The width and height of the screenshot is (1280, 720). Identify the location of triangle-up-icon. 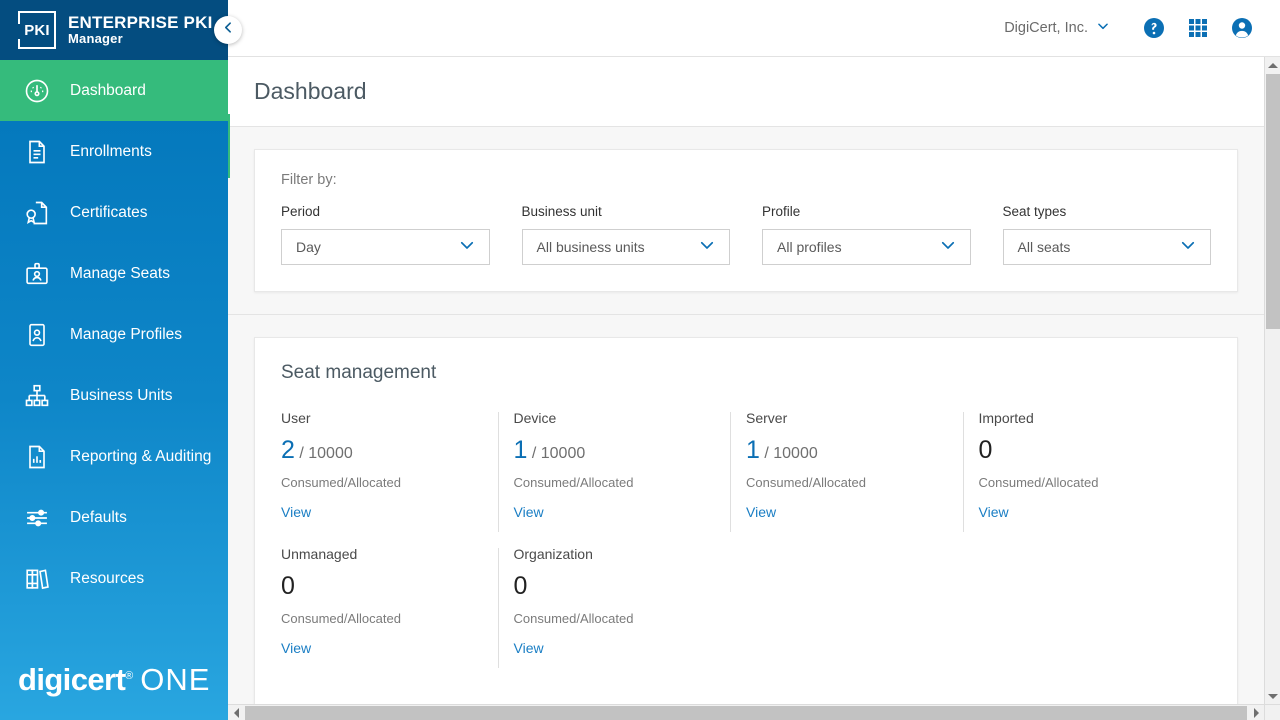
(1273, 65).